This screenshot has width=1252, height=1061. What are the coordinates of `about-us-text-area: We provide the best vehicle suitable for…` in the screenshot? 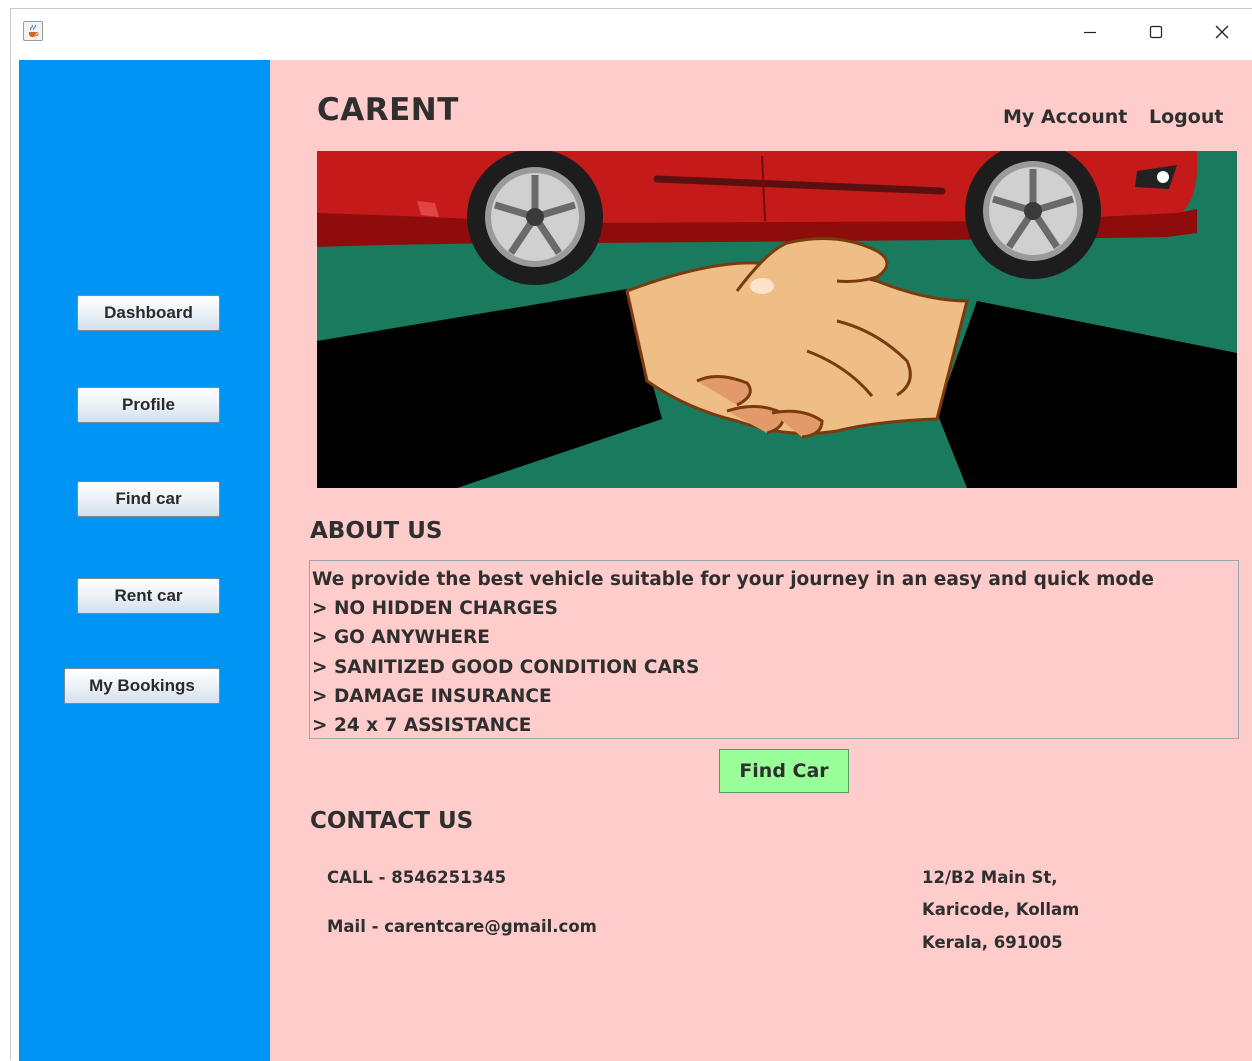 It's located at (774, 649).